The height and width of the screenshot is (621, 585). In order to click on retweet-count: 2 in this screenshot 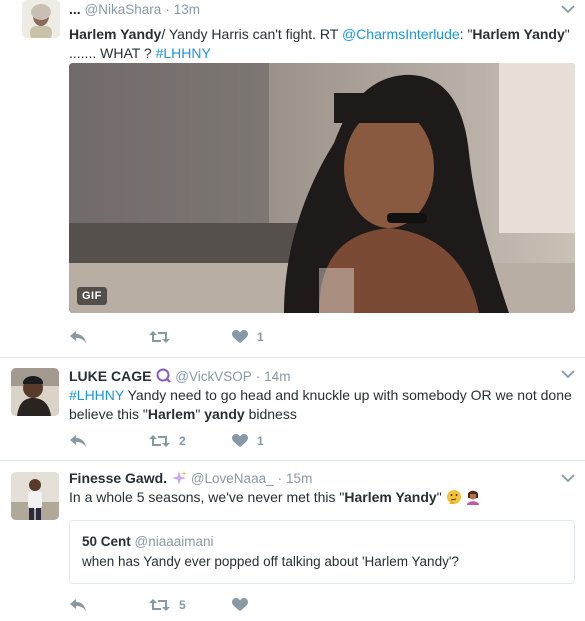, I will do `click(182, 441)`.